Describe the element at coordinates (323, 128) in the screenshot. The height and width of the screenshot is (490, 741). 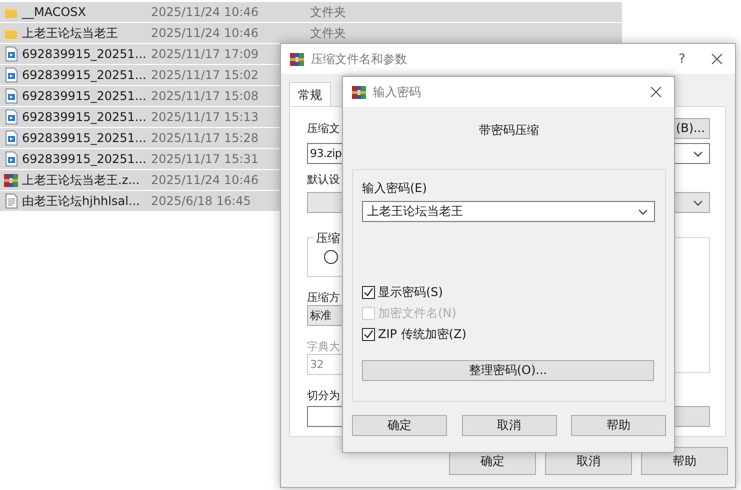
I see `field-label: 压缩文` at that location.